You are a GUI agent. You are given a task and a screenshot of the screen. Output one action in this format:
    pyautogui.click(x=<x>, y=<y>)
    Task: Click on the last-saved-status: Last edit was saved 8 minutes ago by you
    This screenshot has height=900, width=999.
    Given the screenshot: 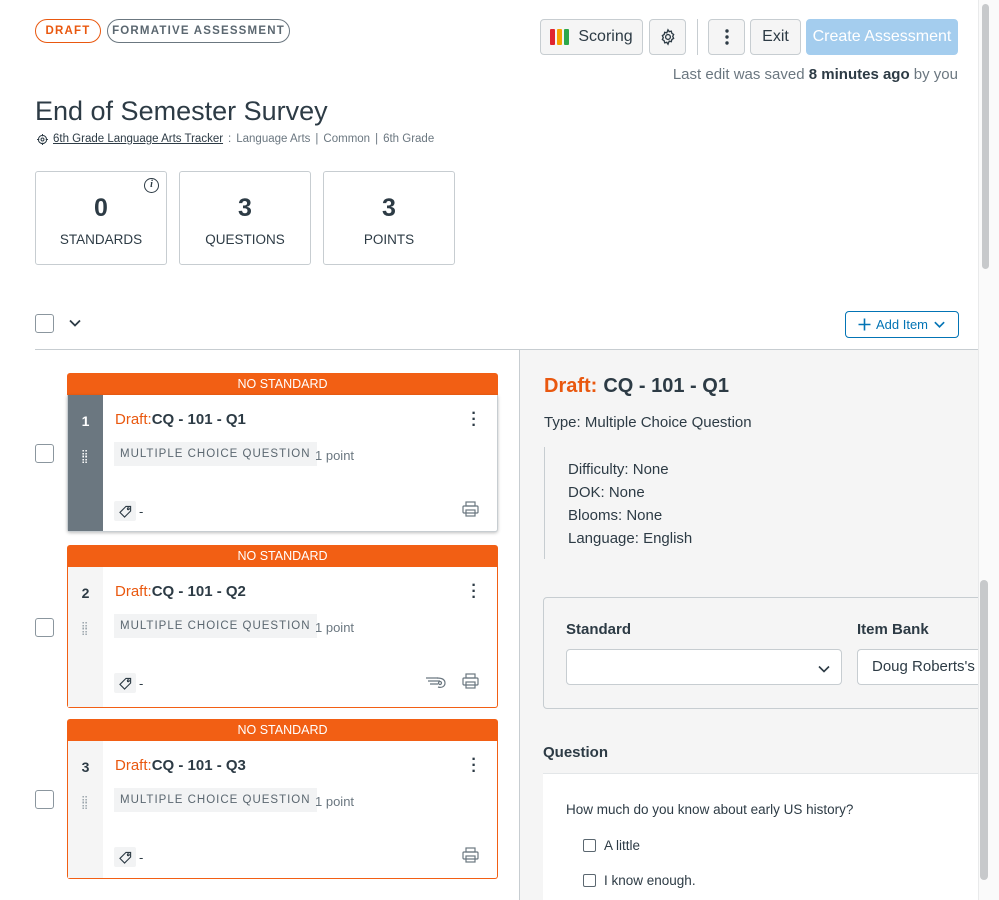 What is the action you would take?
    pyautogui.click(x=815, y=74)
    